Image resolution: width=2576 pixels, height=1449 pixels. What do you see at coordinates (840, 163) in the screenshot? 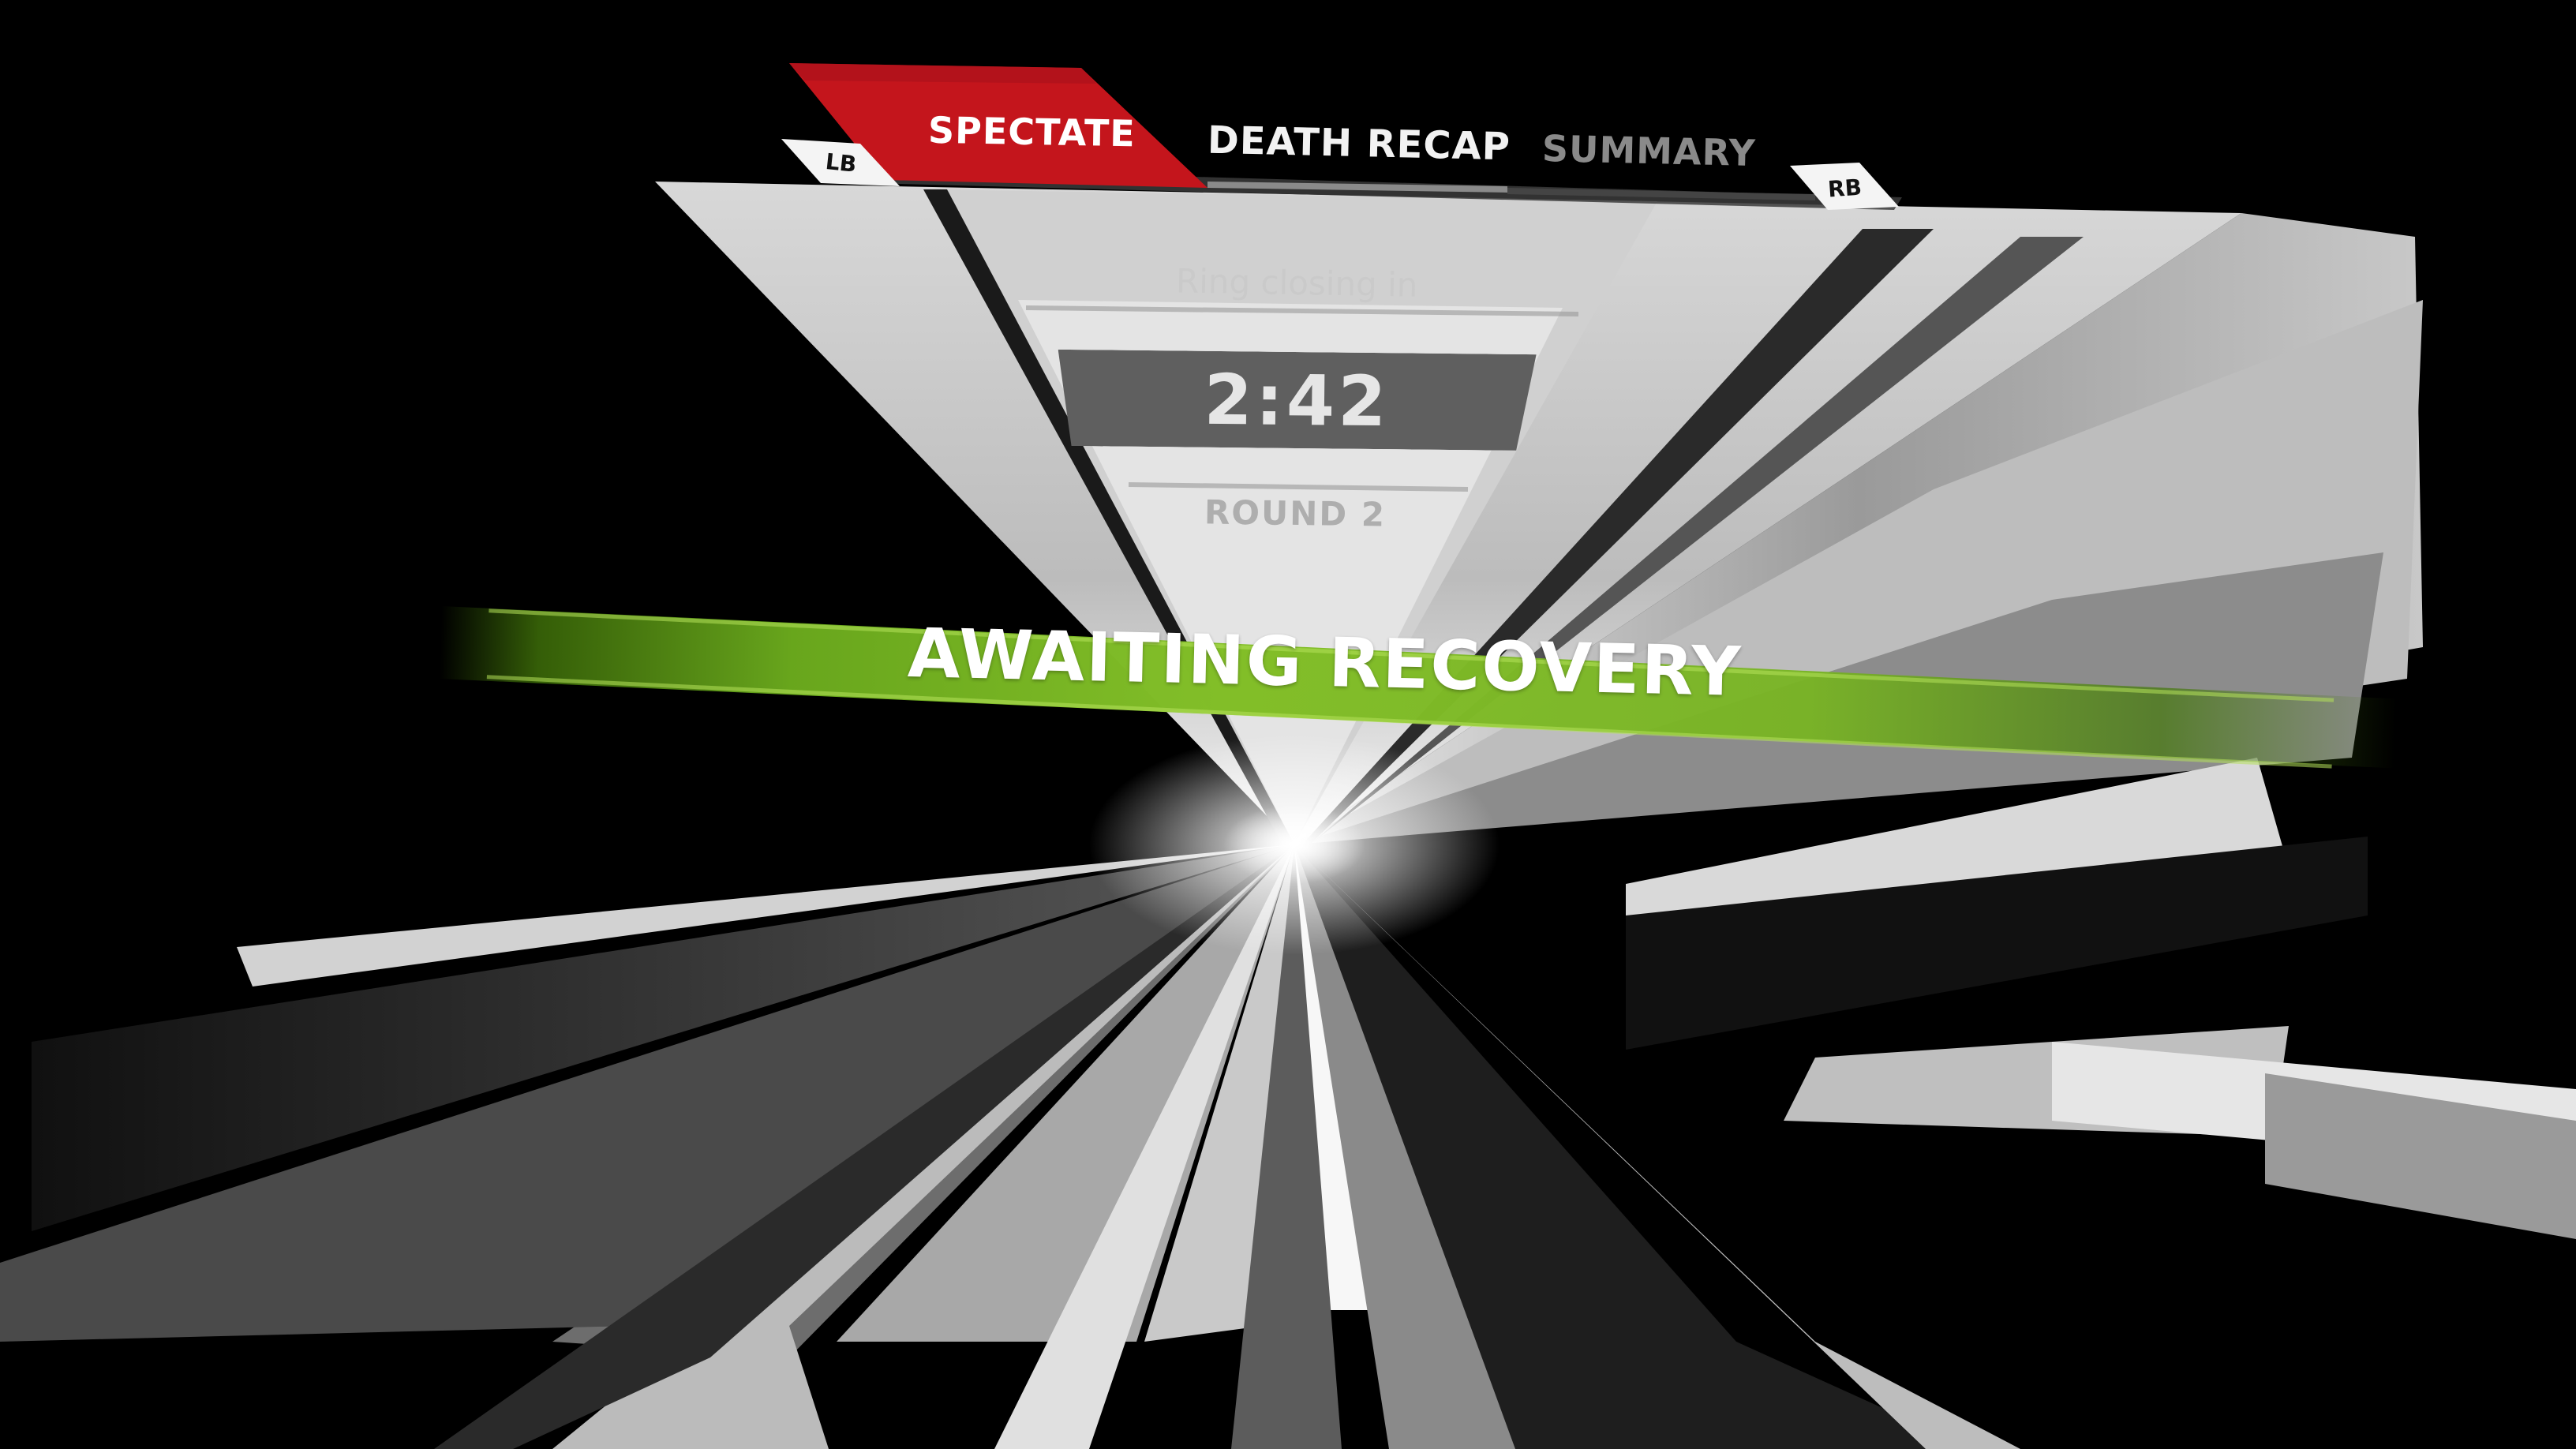
I see `lb-bumper-button: LB` at bounding box center [840, 163].